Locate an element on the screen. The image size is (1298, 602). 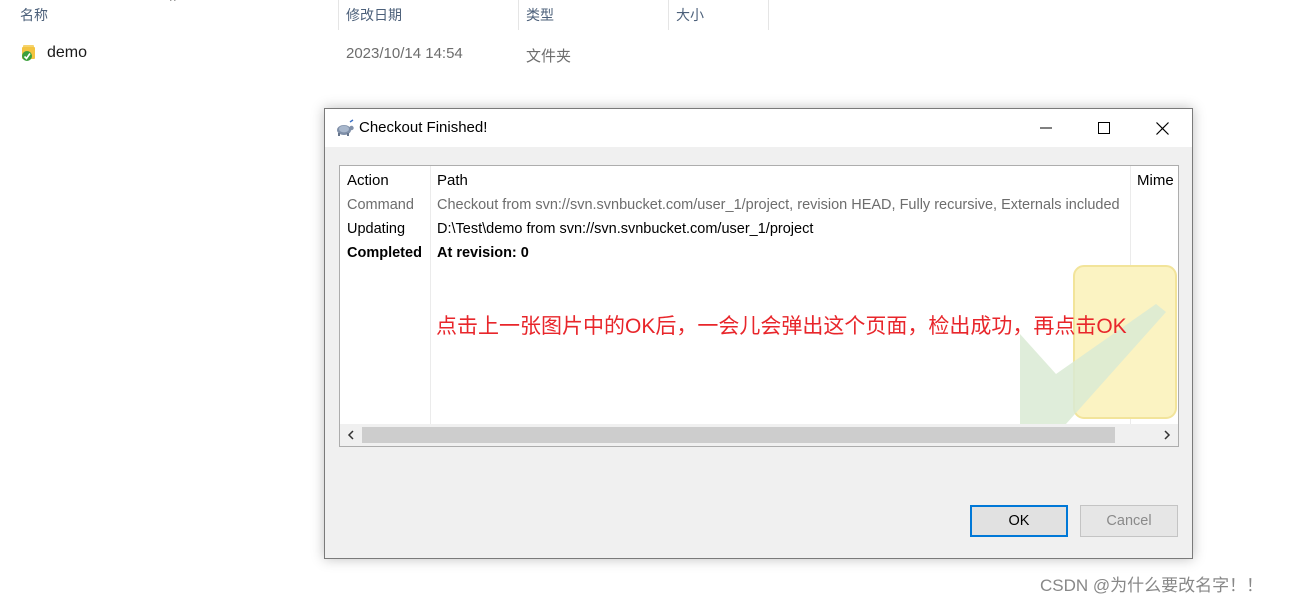
close-icon is located at coordinates (1162, 128).